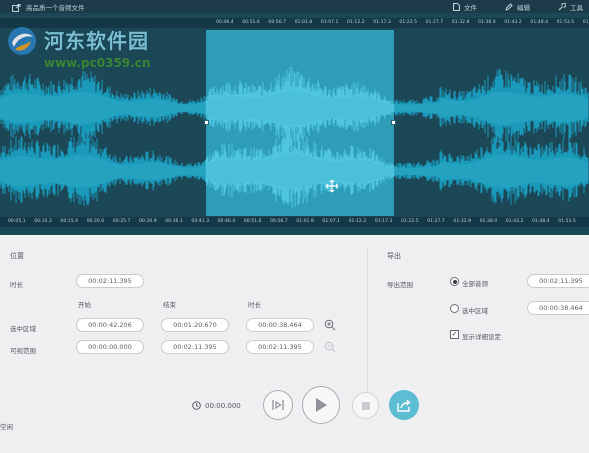 The image size is (589, 453). Describe the element at coordinates (195, 325) in the screenshot. I see `selected-end-field: 00:01:20.670` at that location.